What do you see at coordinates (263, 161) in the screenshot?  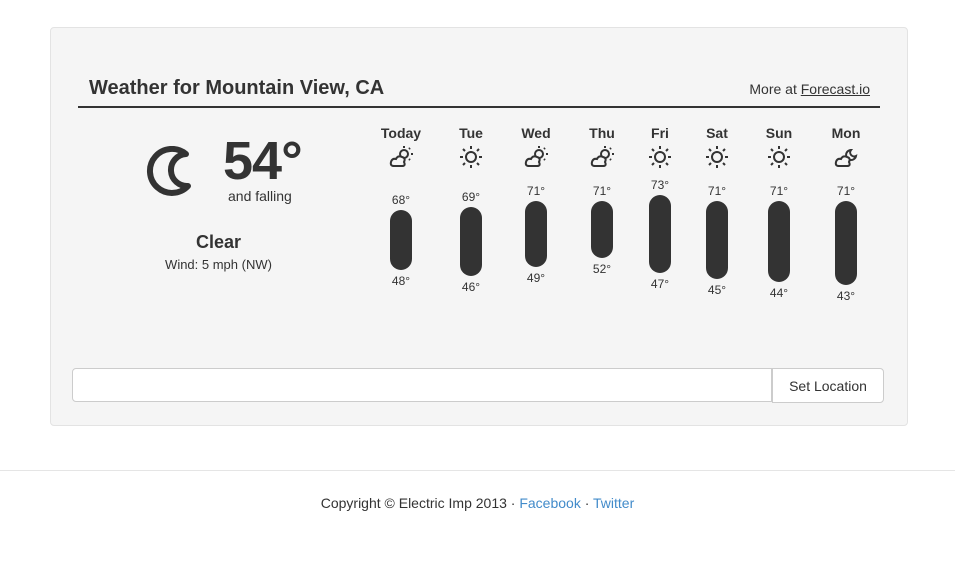 I see `current-temperature: 54°` at bounding box center [263, 161].